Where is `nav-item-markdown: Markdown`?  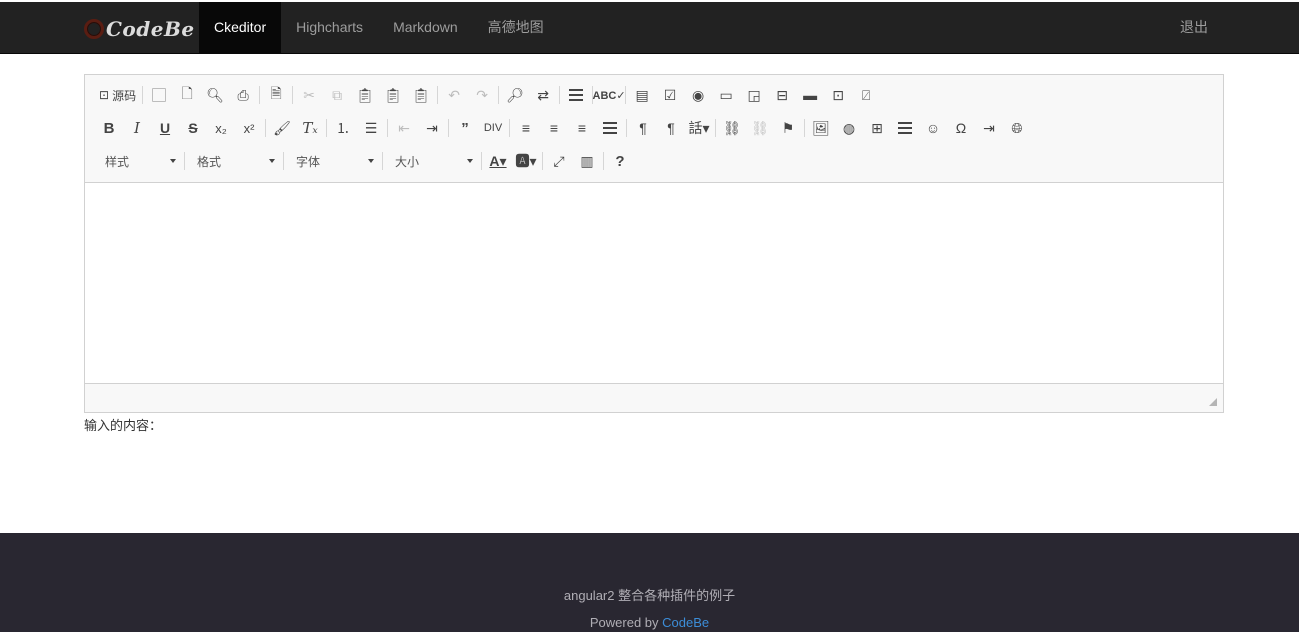
nav-item-markdown: Markdown is located at coordinates (425, 27).